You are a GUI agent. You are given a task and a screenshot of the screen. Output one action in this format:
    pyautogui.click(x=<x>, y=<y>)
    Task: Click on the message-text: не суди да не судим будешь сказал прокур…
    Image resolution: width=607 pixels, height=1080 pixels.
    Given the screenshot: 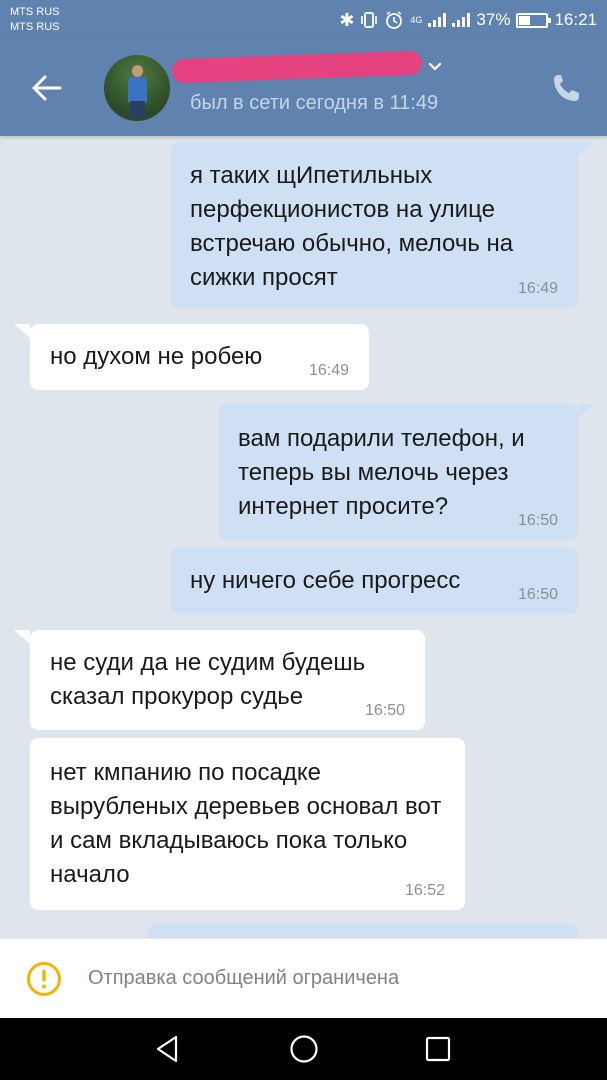 What is the action you would take?
    pyautogui.click(x=208, y=679)
    